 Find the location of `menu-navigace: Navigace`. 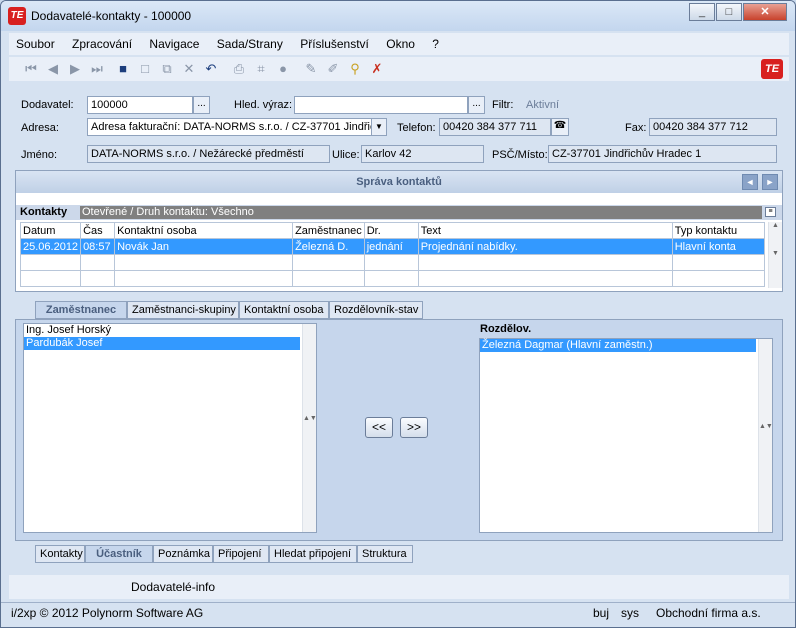

menu-navigace: Navigace is located at coordinates (174, 44).